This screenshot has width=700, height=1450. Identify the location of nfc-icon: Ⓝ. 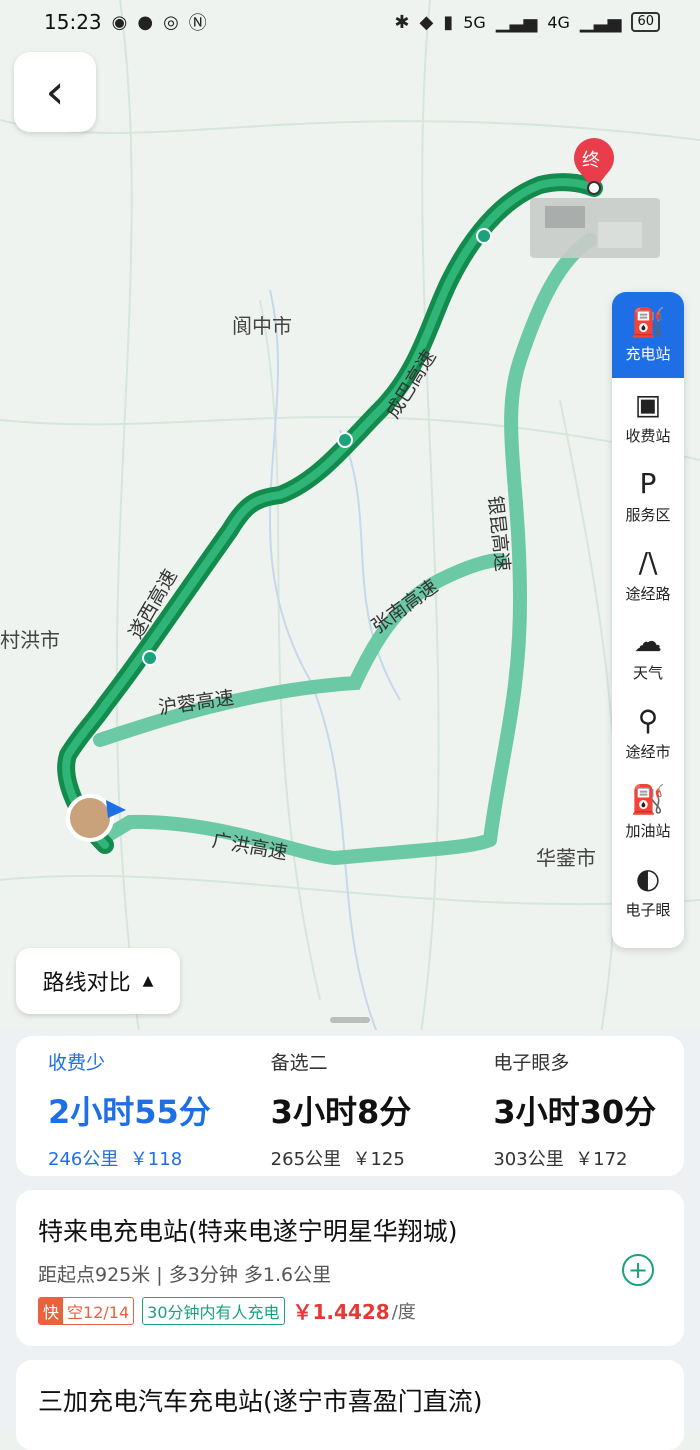
(197, 23).